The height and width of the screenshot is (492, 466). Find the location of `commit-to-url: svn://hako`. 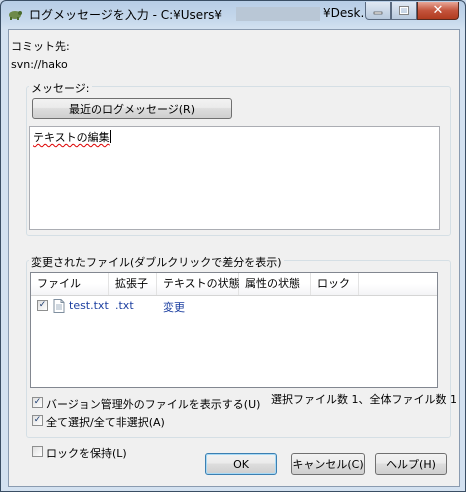

commit-to-url: svn://hako is located at coordinates (39, 64).